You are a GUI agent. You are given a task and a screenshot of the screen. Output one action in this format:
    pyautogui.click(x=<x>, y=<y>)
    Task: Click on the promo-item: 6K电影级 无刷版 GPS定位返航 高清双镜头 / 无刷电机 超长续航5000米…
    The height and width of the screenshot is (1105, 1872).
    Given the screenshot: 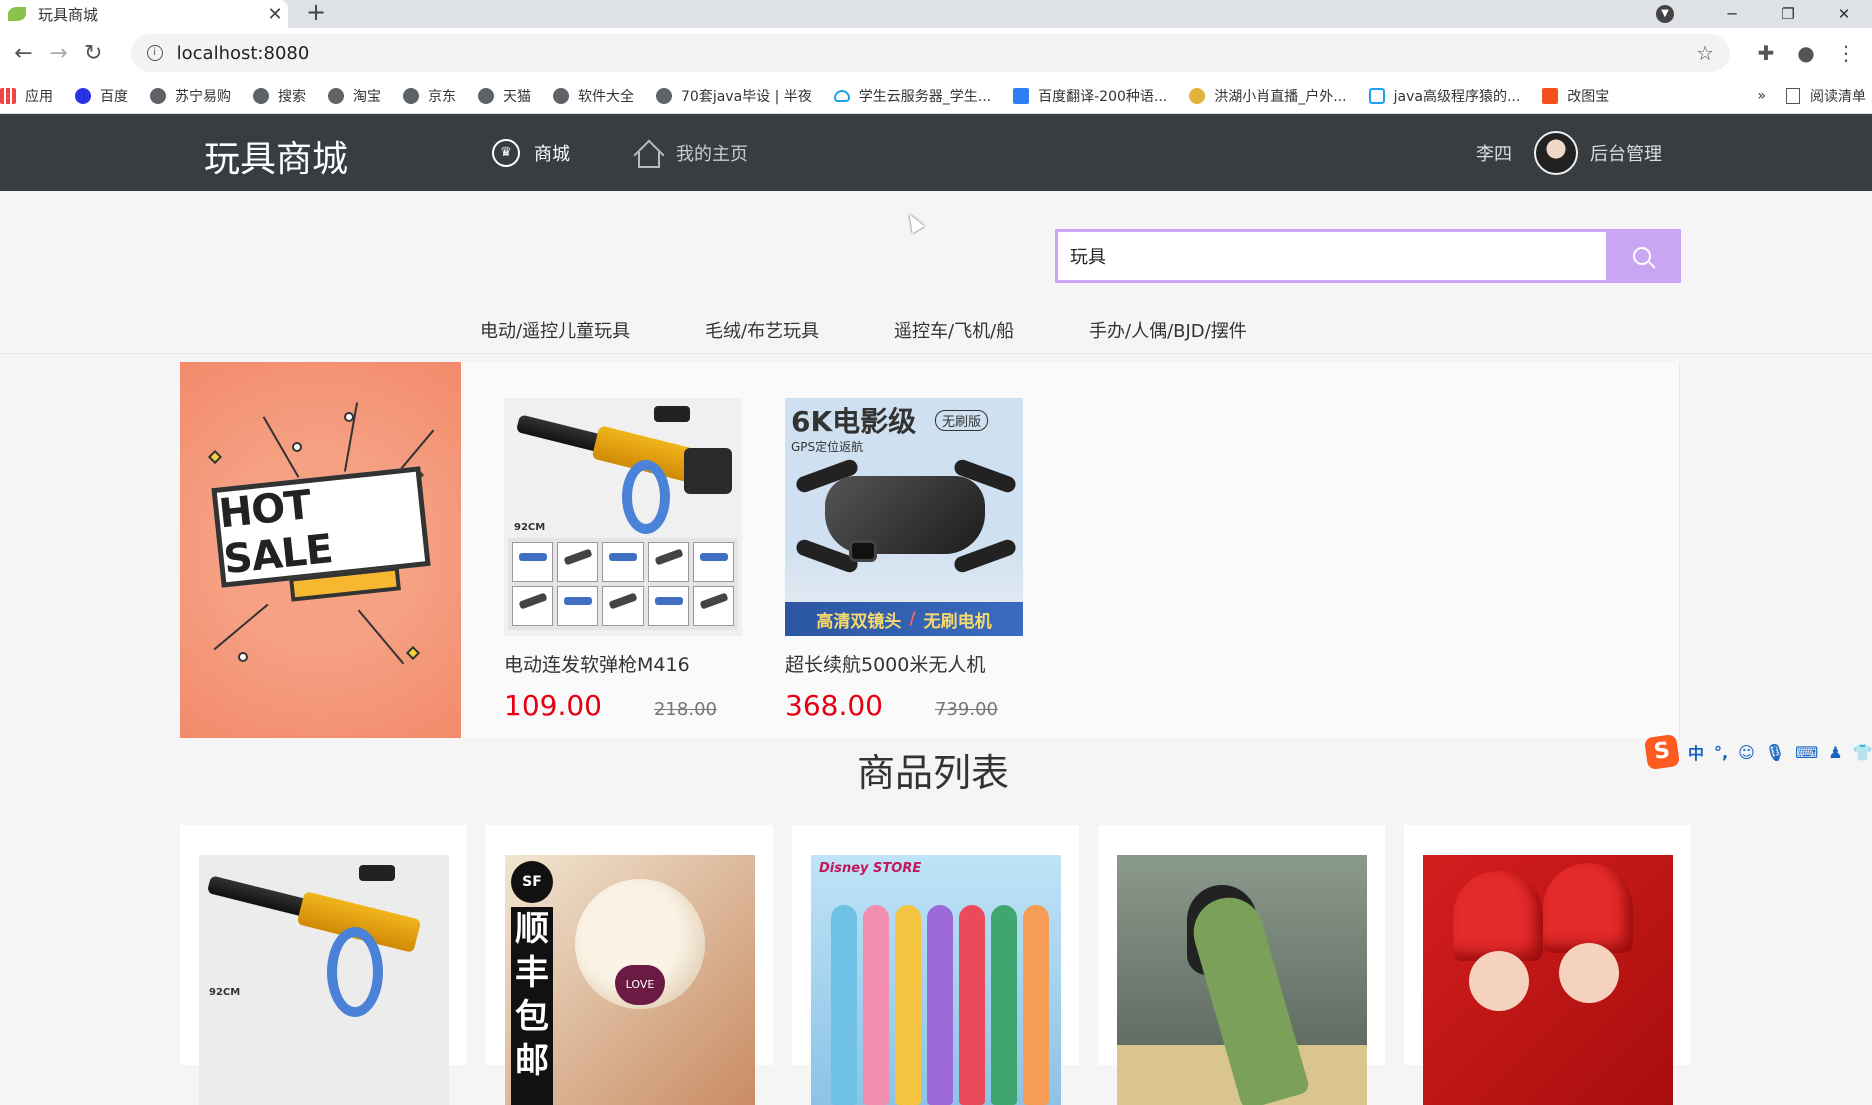 What is the action you would take?
    pyautogui.click(x=905, y=560)
    